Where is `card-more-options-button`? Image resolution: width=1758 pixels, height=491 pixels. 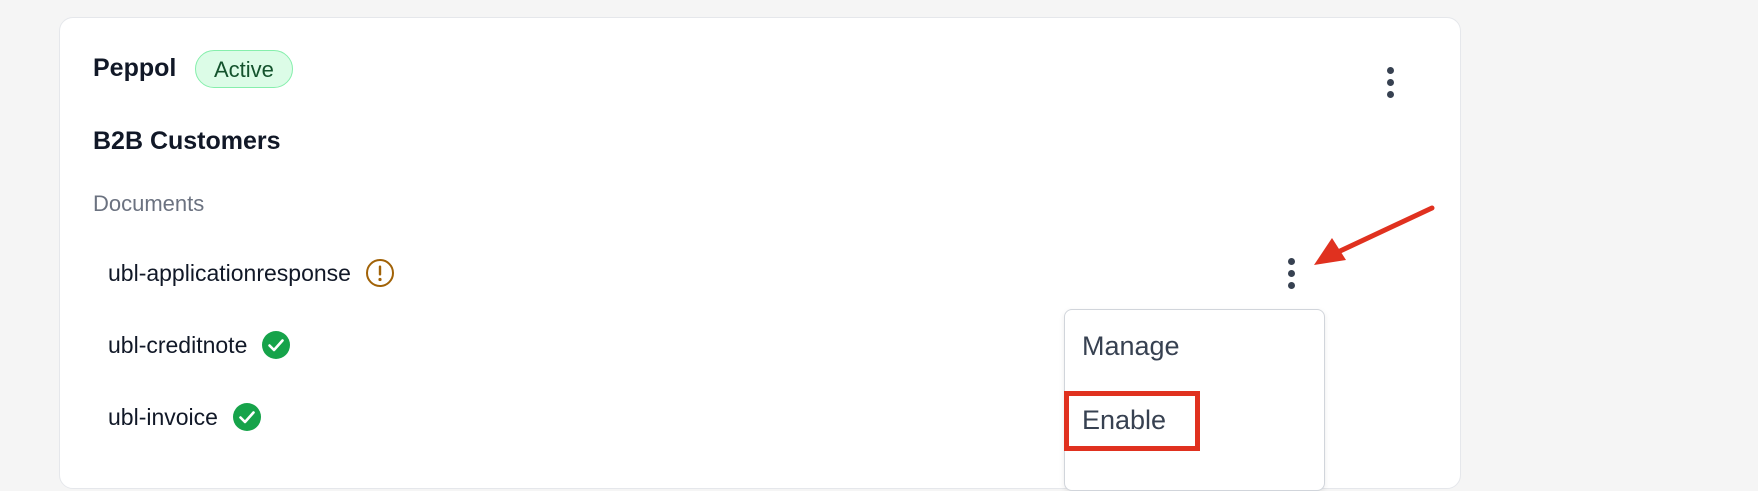
card-more-options-button is located at coordinates (1390, 82).